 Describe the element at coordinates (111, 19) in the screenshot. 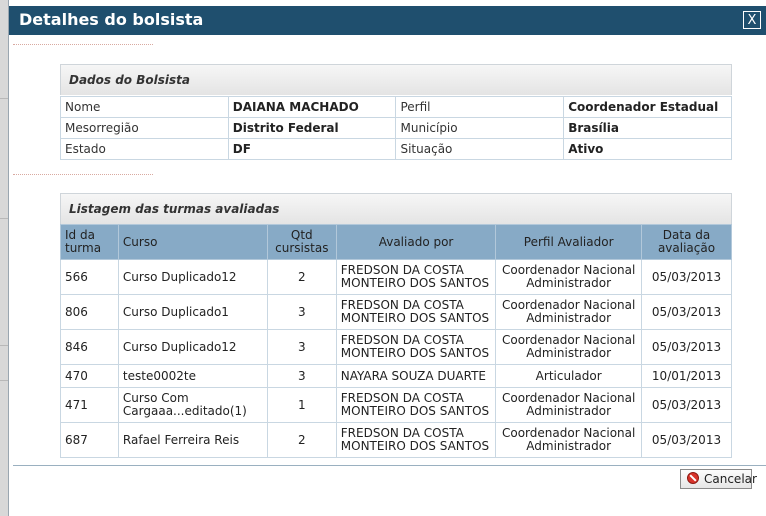

I see `dialog-title: Detalhes do bolsista` at that location.